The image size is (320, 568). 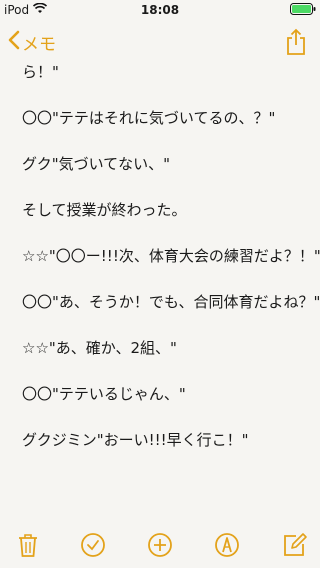 What do you see at coordinates (104, 210) in the screenshot?
I see `note-line: そして授業が終わった。` at bounding box center [104, 210].